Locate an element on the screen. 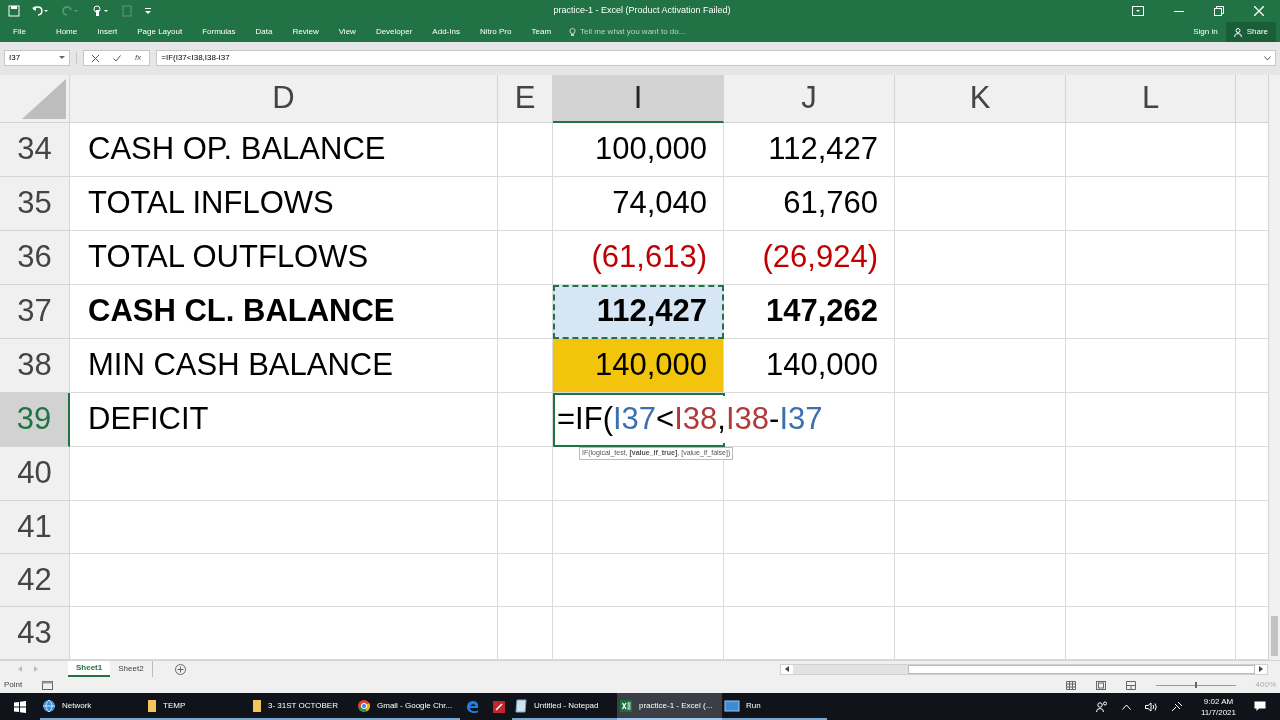  notifications-icon is located at coordinates (1260, 706).